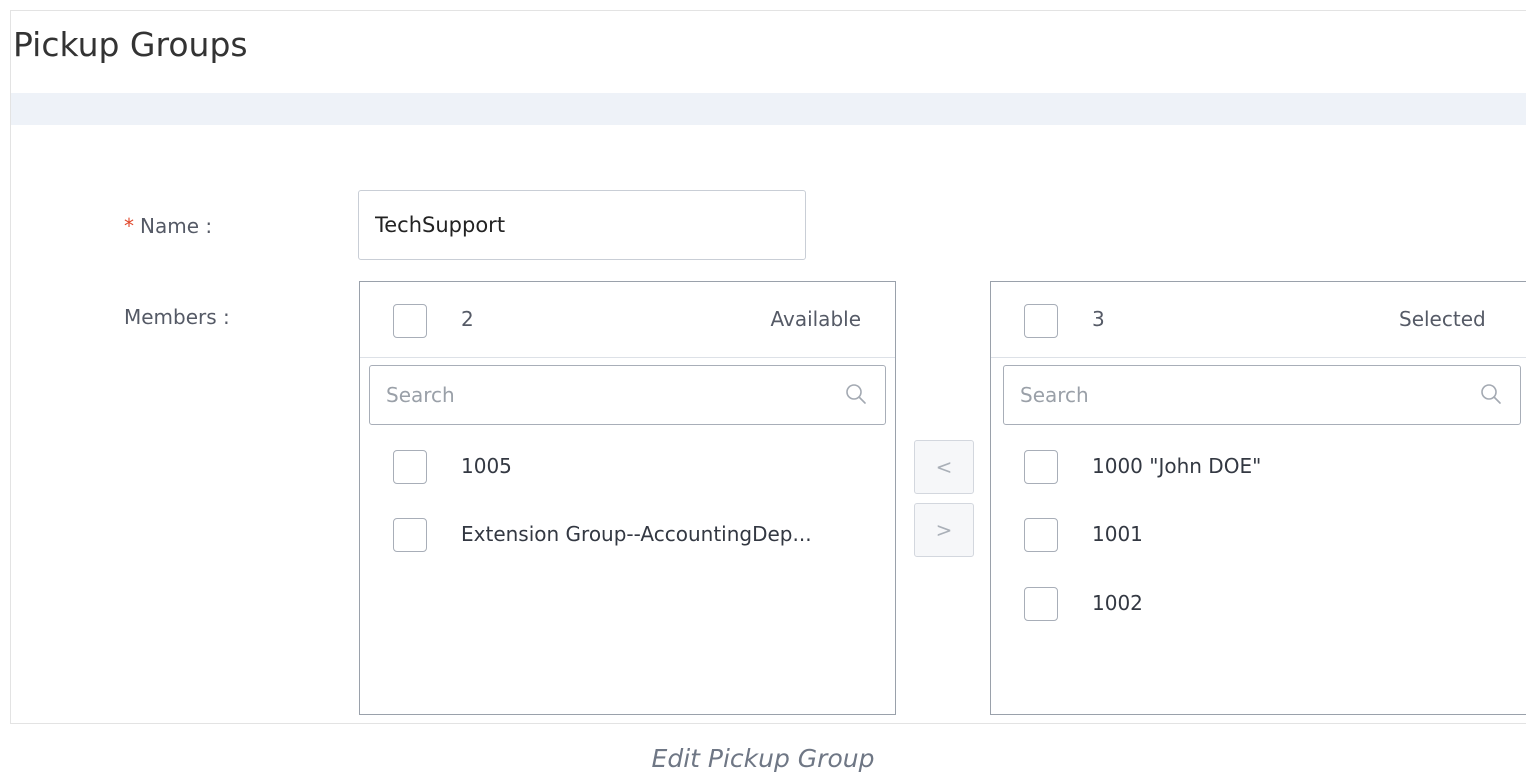 The height and width of the screenshot is (781, 1526). Describe the element at coordinates (1258, 608) in the screenshot. I see `list-item: 1002` at that location.